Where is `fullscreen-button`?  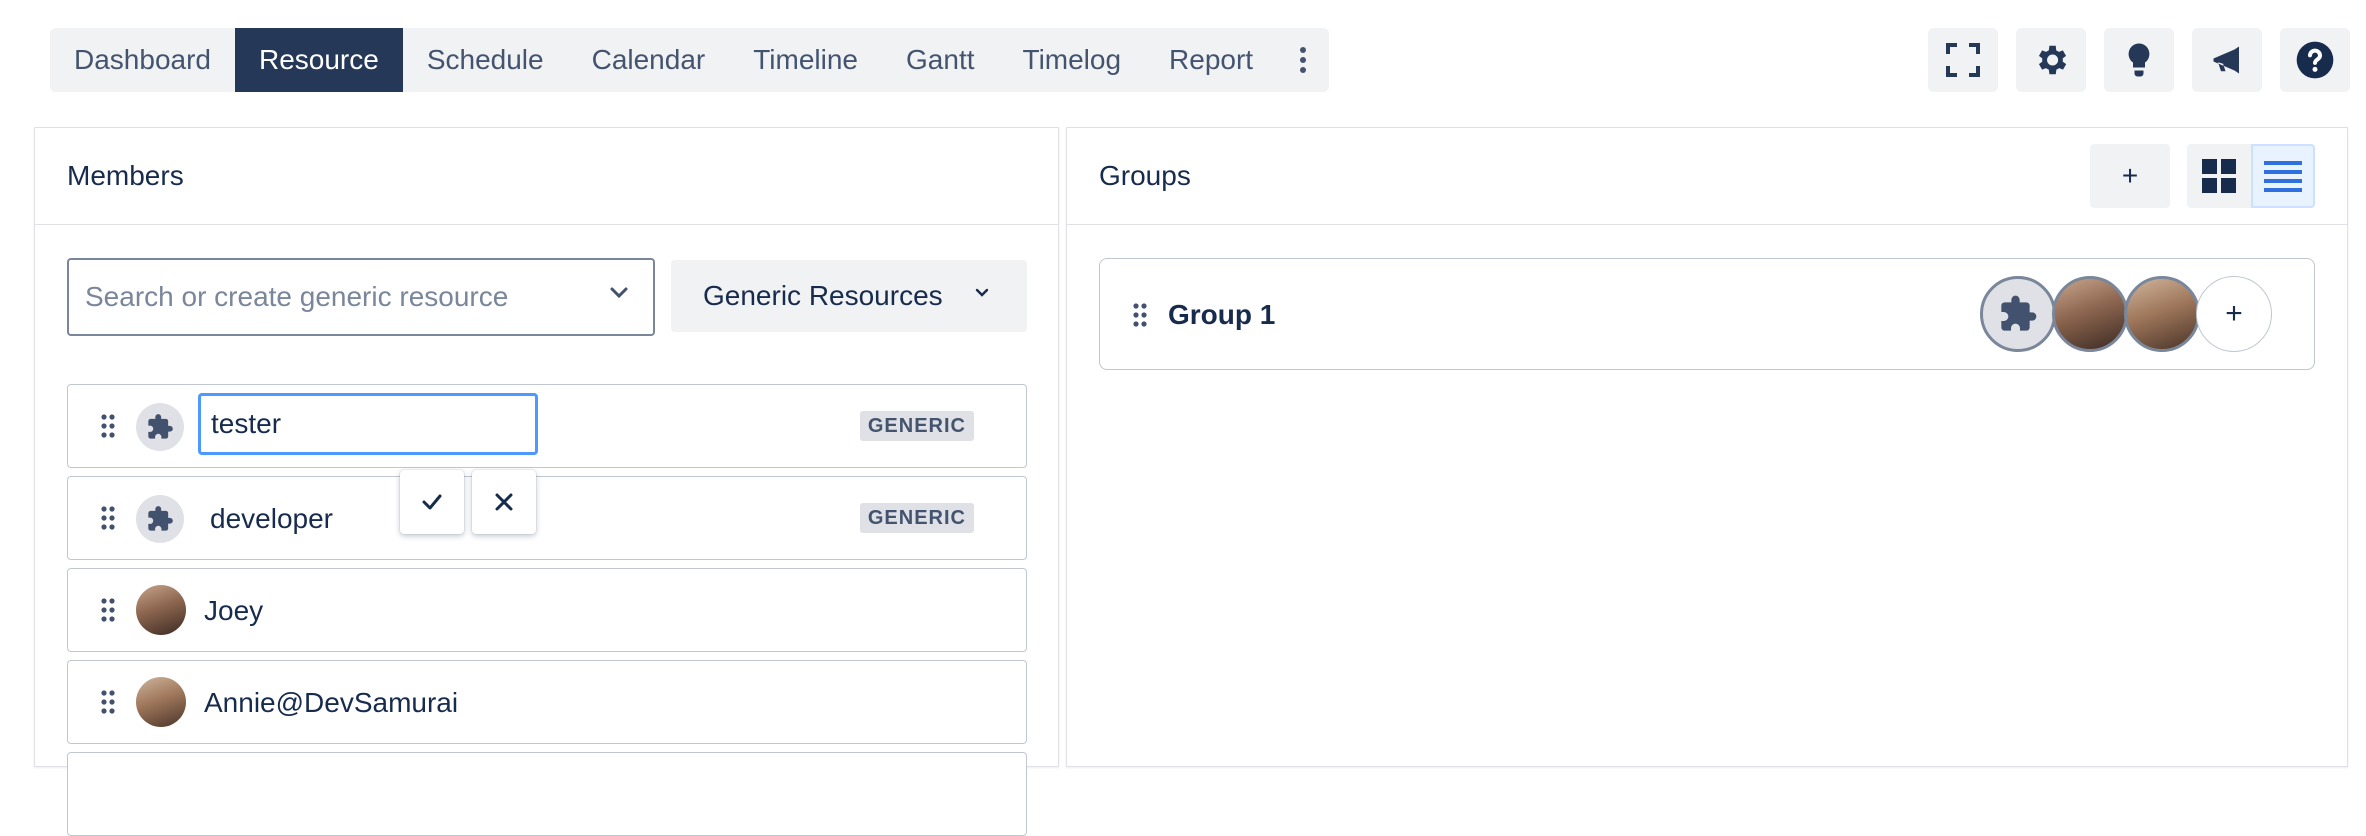
fullscreen-button is located at coordinates (1963, 60).